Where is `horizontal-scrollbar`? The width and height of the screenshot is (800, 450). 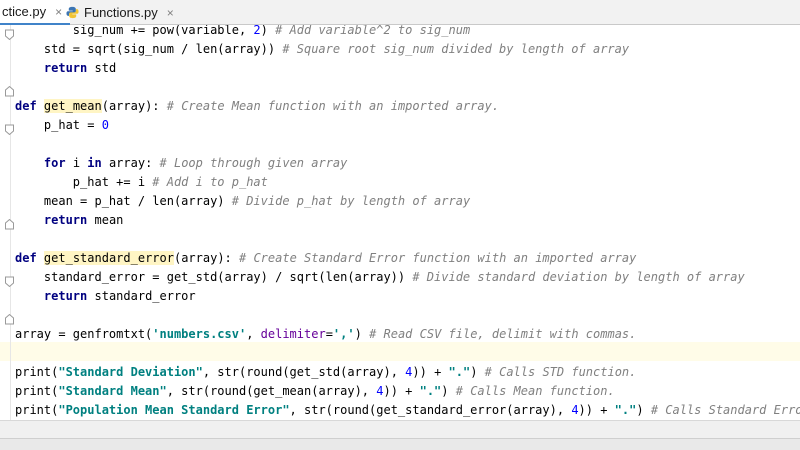 horizontal-scrollbar is located at coordinates (400, 429).